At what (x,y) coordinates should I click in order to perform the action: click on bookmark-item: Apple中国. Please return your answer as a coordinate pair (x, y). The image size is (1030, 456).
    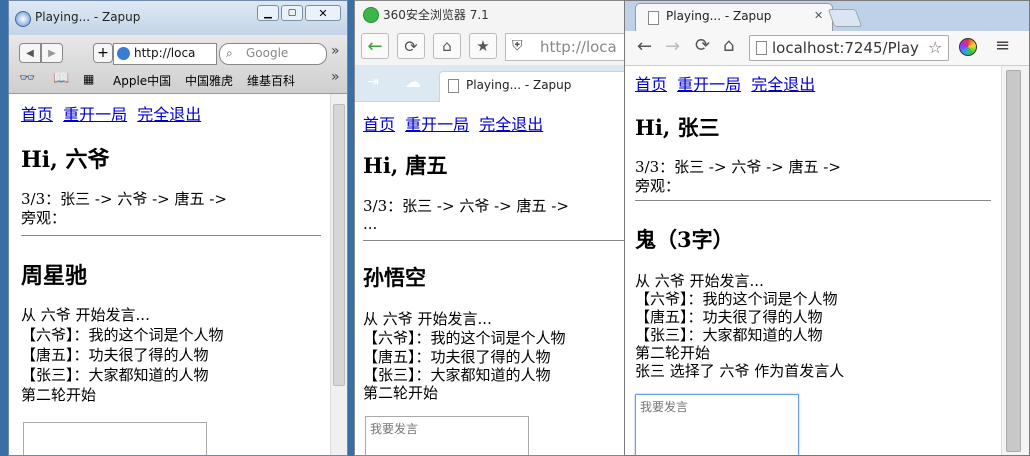
    Looking at the image, I should click on (142, 80).